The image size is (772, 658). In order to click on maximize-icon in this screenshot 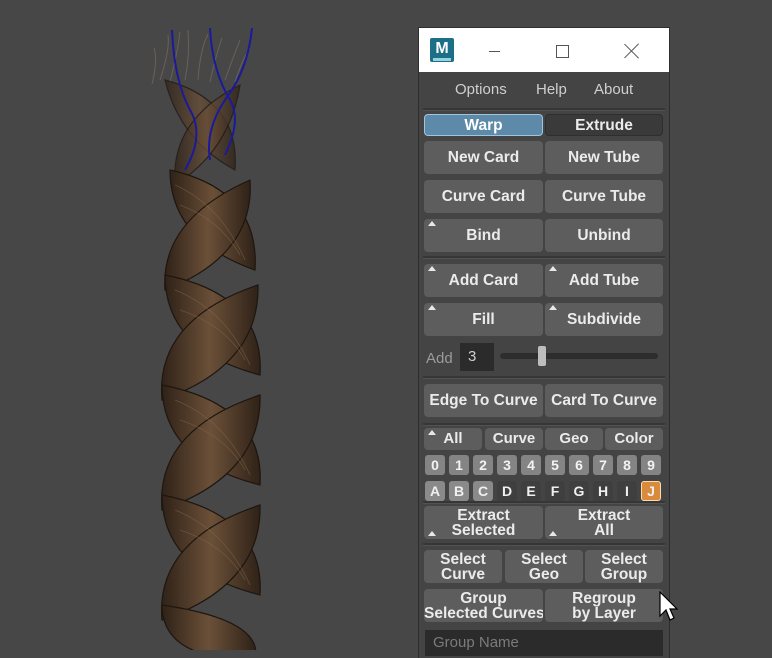, I will do `click(562, 51)`.